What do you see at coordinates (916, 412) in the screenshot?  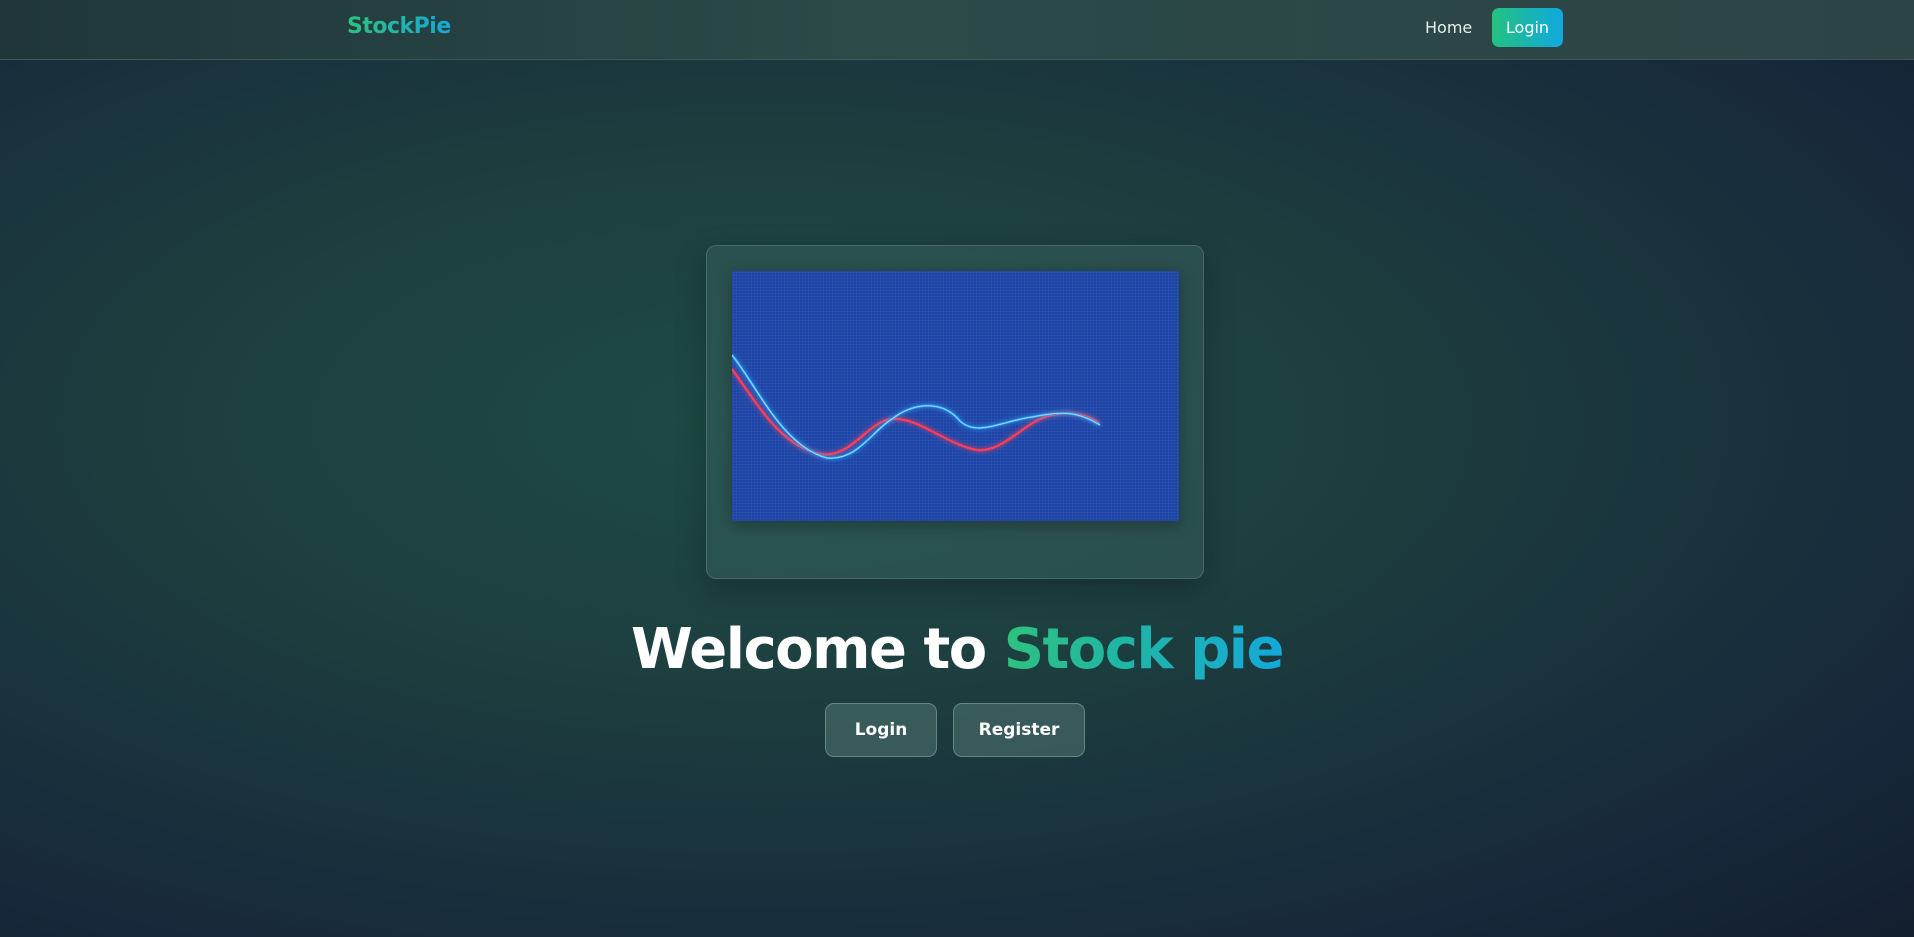 I see `red-series-line` at bounding box center [916, 412].